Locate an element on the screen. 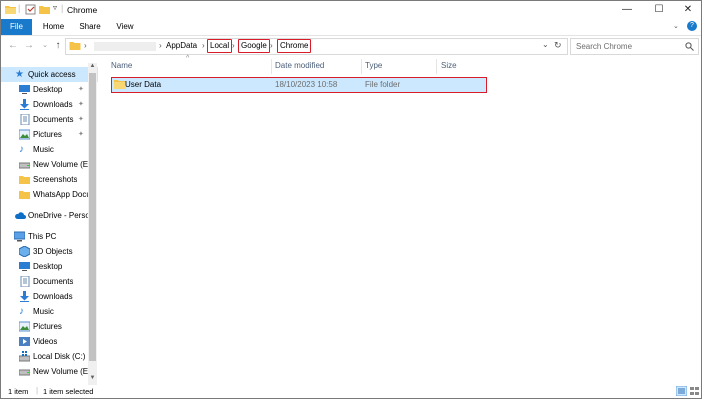 This screenshot has height=399, width=702. sidebar-item-downloads: Downloads ✦ is located at coordinates (49, 104).